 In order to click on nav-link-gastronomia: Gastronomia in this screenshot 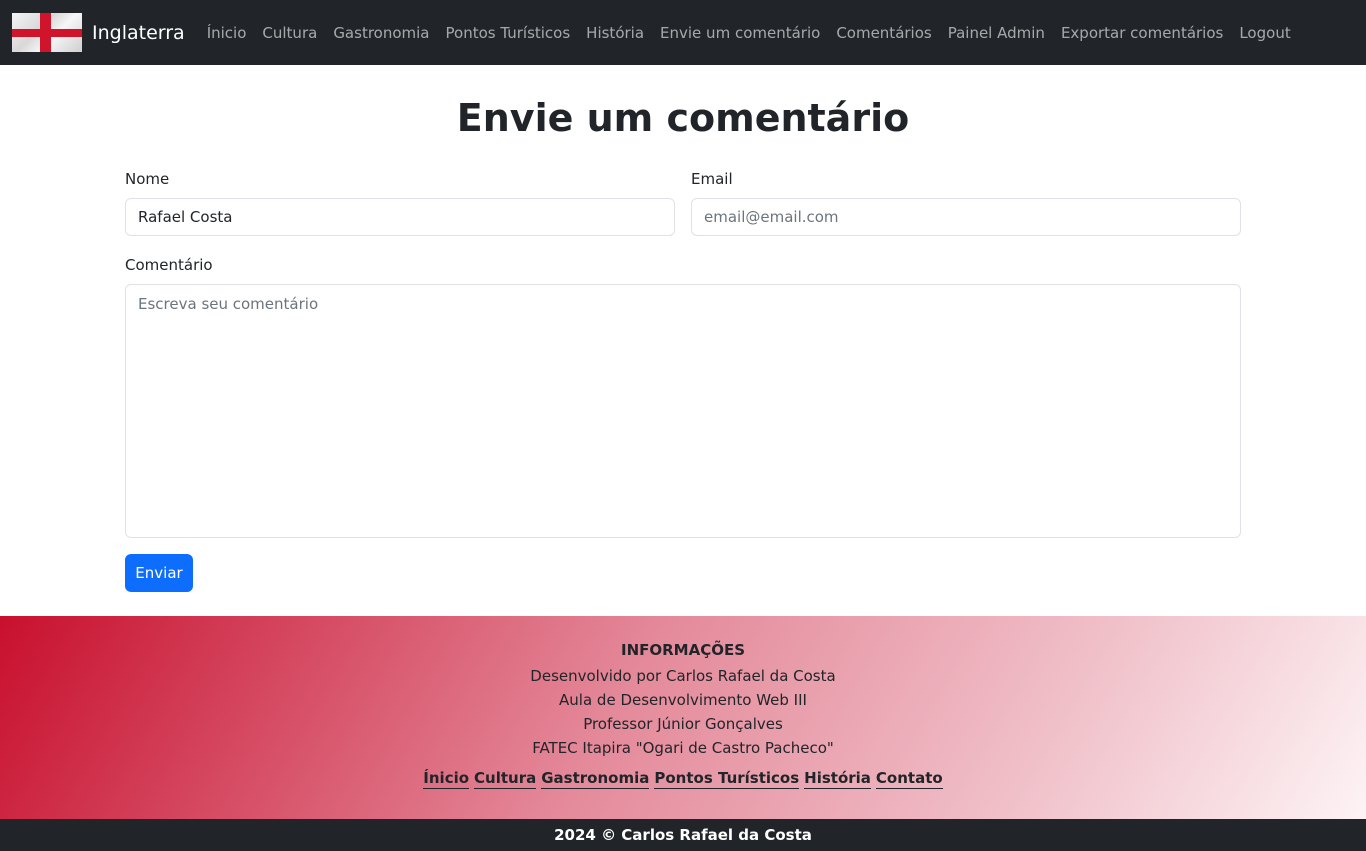, I will do `click(381, 33)`.